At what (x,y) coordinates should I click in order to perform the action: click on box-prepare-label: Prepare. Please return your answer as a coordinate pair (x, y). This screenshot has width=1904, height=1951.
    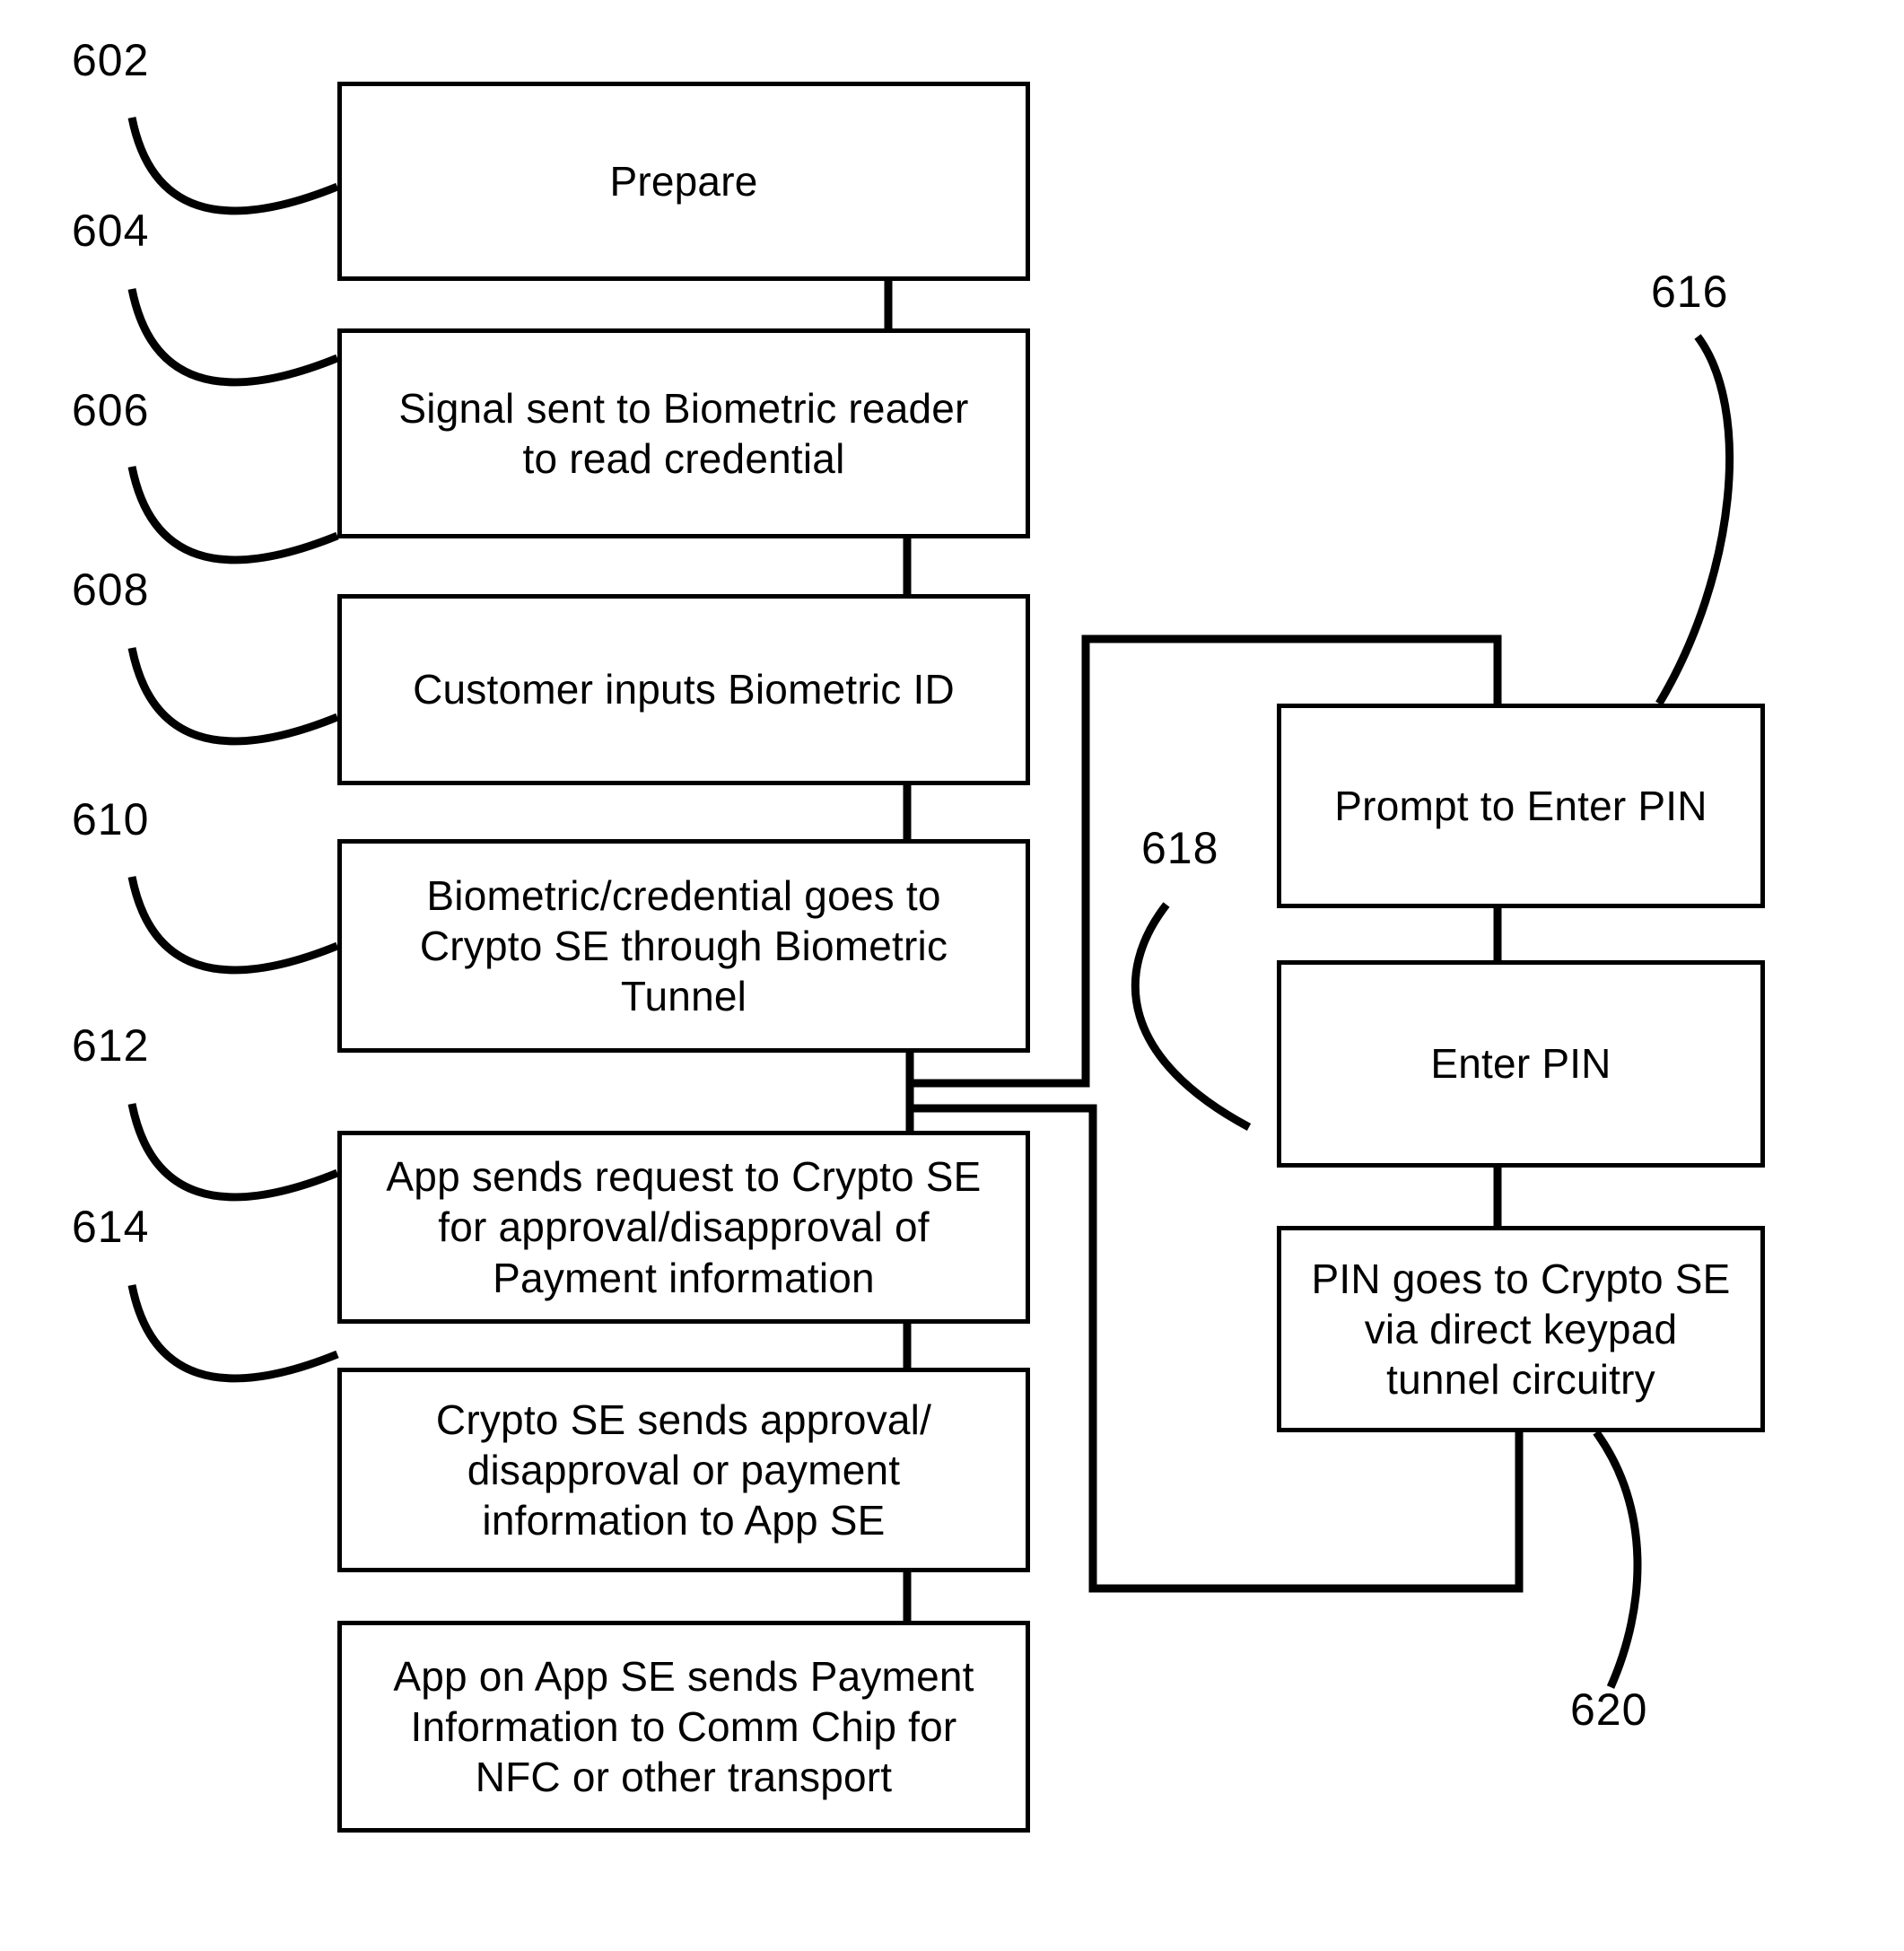
    Looking at the image, I should click on (684, 181).